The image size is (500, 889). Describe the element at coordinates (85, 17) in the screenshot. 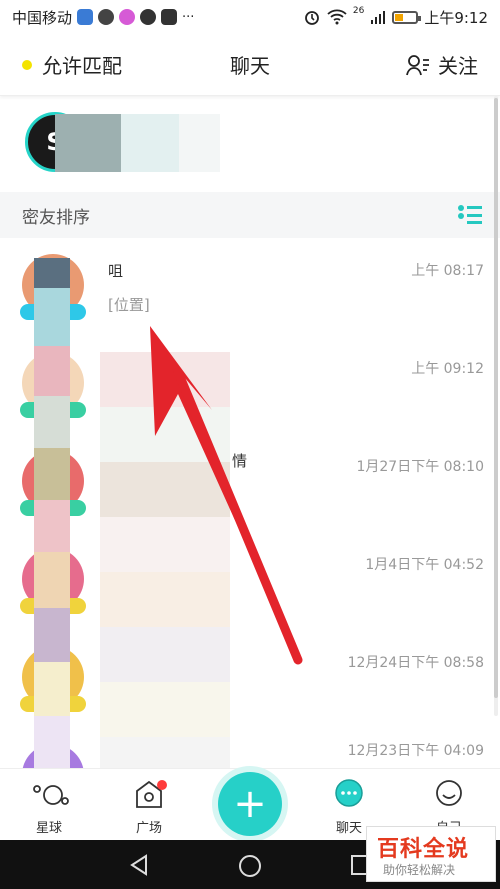

I see `shield-icon` at that location.